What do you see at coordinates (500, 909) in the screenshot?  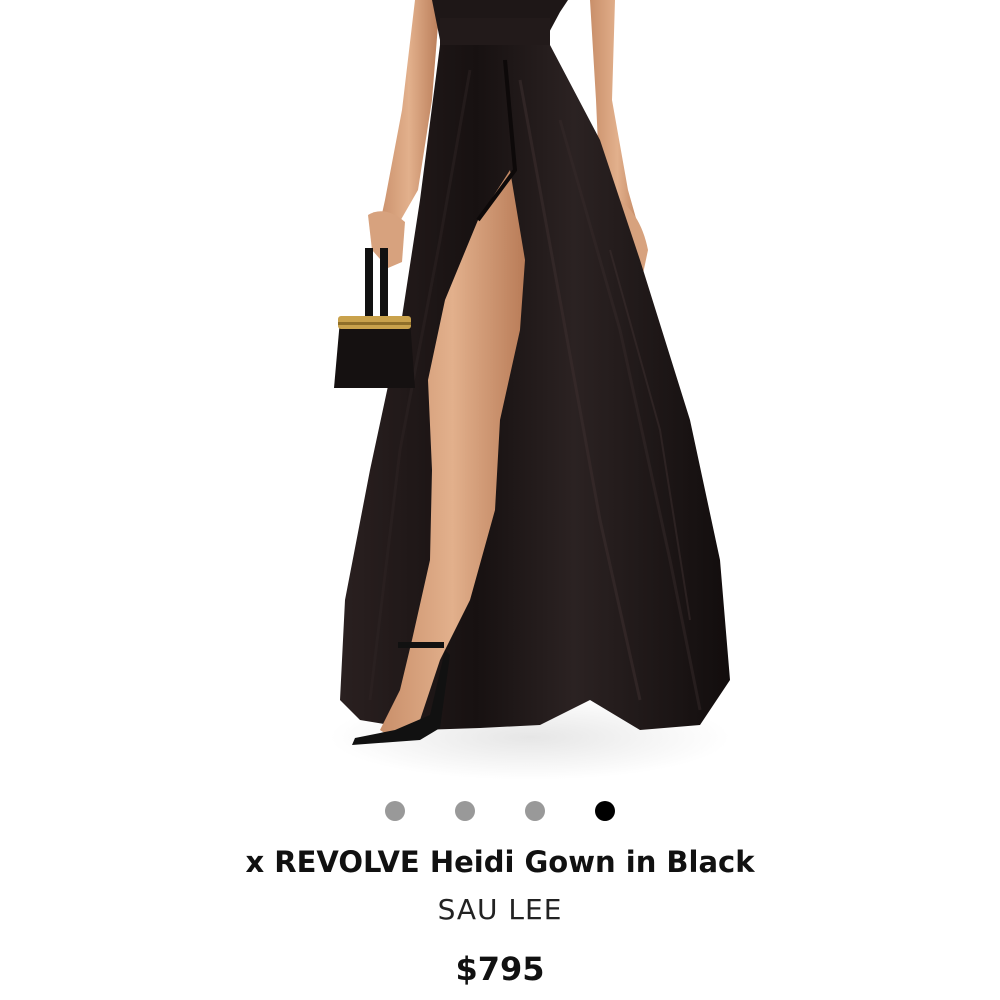 I see `product-brand: SAU LEE` at bounding box center [500, 909].